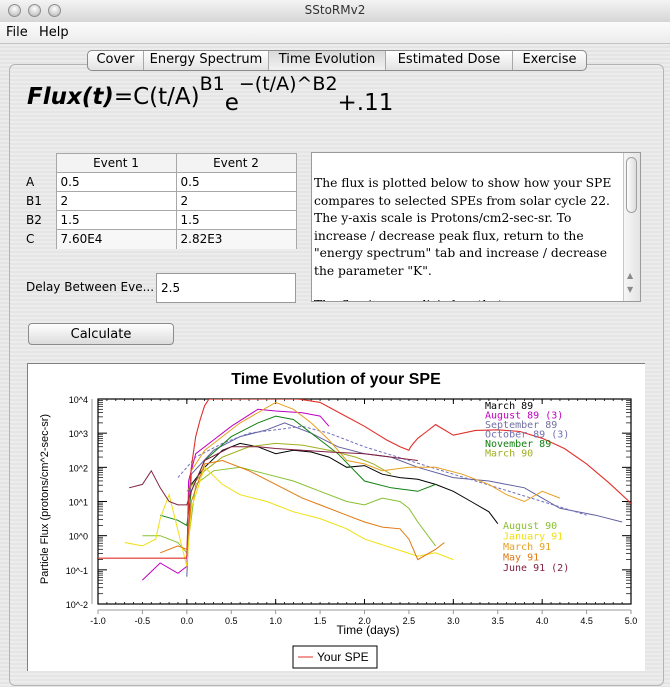 The width and height of the screenshot is (670, 687). Describe the element at coordinates (542, 621) in the screenshot. I see `x-tick-label: 4.0` at that location.